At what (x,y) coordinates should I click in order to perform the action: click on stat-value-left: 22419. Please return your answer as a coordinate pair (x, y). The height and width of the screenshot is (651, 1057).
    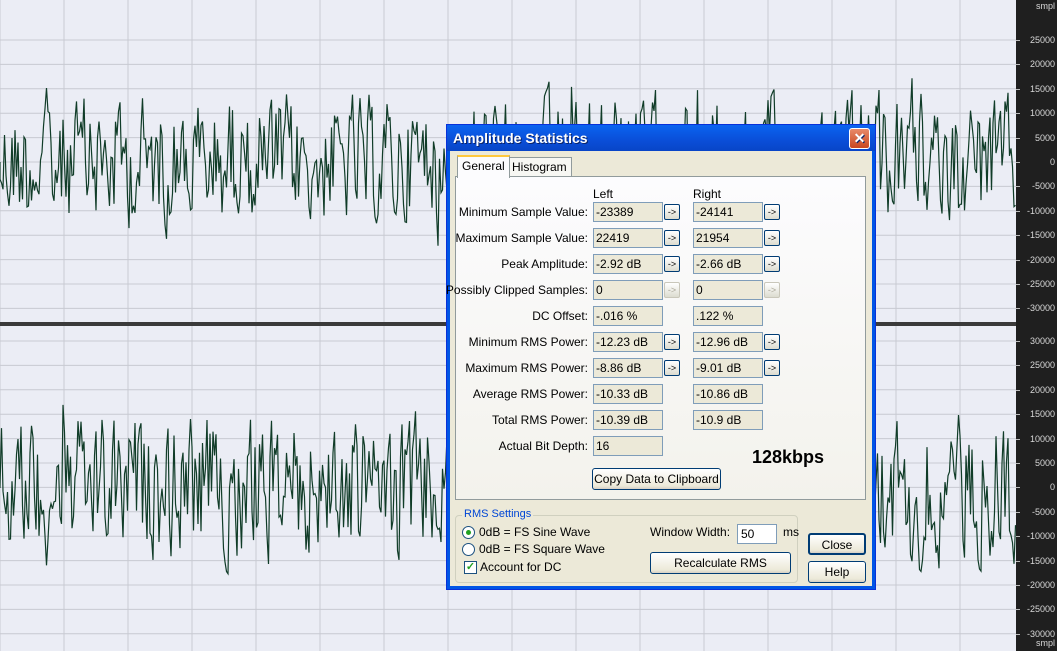
    Looking at the image, I should click on (628, 238).